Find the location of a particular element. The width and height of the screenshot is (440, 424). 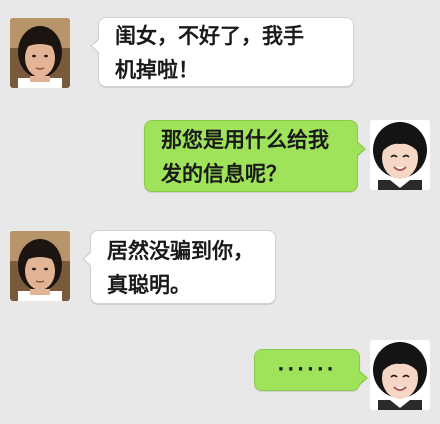

message-bubble-4: ······ is located at coordinates (311, 370).